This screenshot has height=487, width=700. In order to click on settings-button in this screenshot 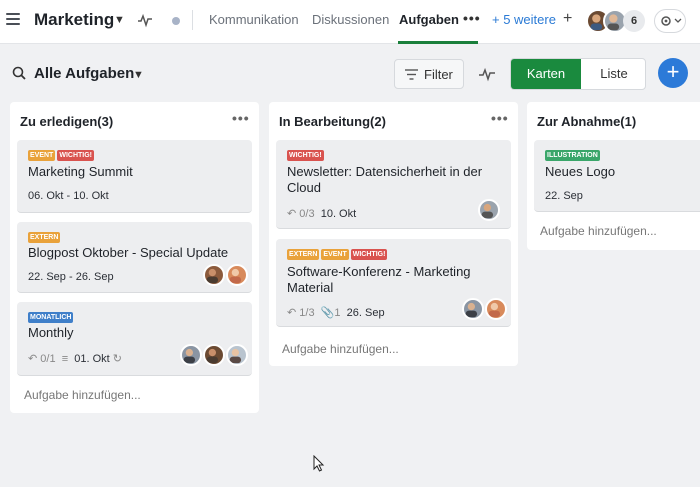, I will do `click(670, 21)`.